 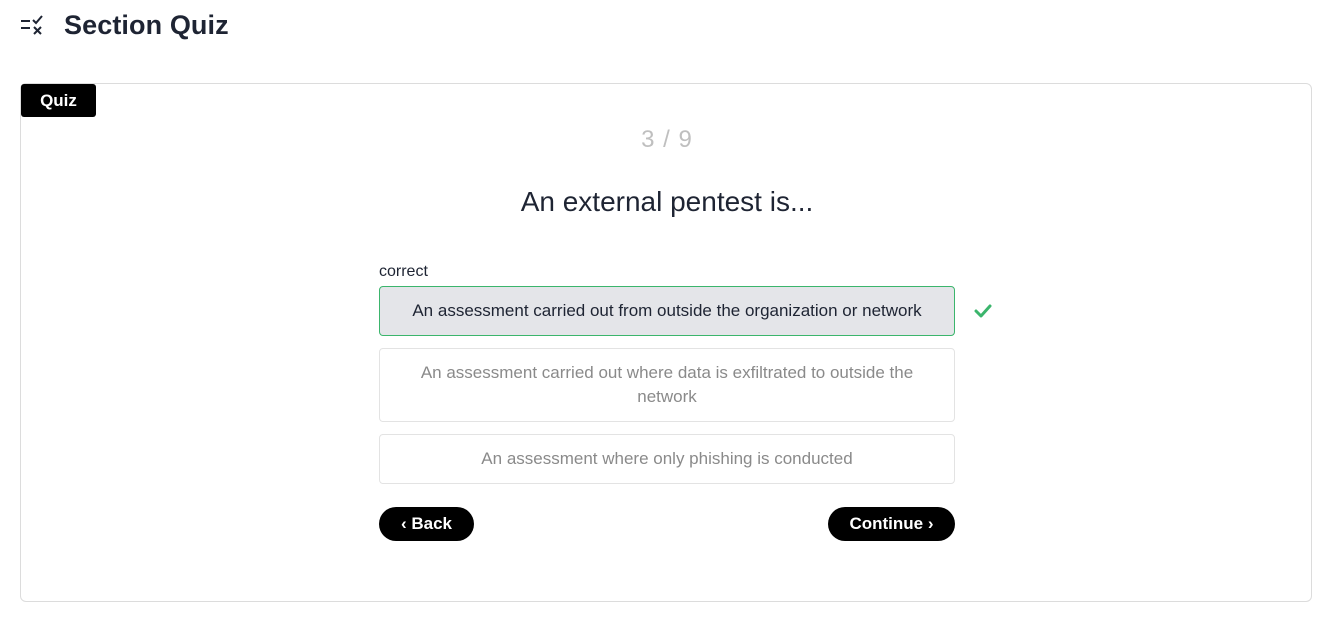 What do you see at coordinates (403, 271) in the screenshot?
I see `answer-result-label: correct` at bounding box center [403, 271].